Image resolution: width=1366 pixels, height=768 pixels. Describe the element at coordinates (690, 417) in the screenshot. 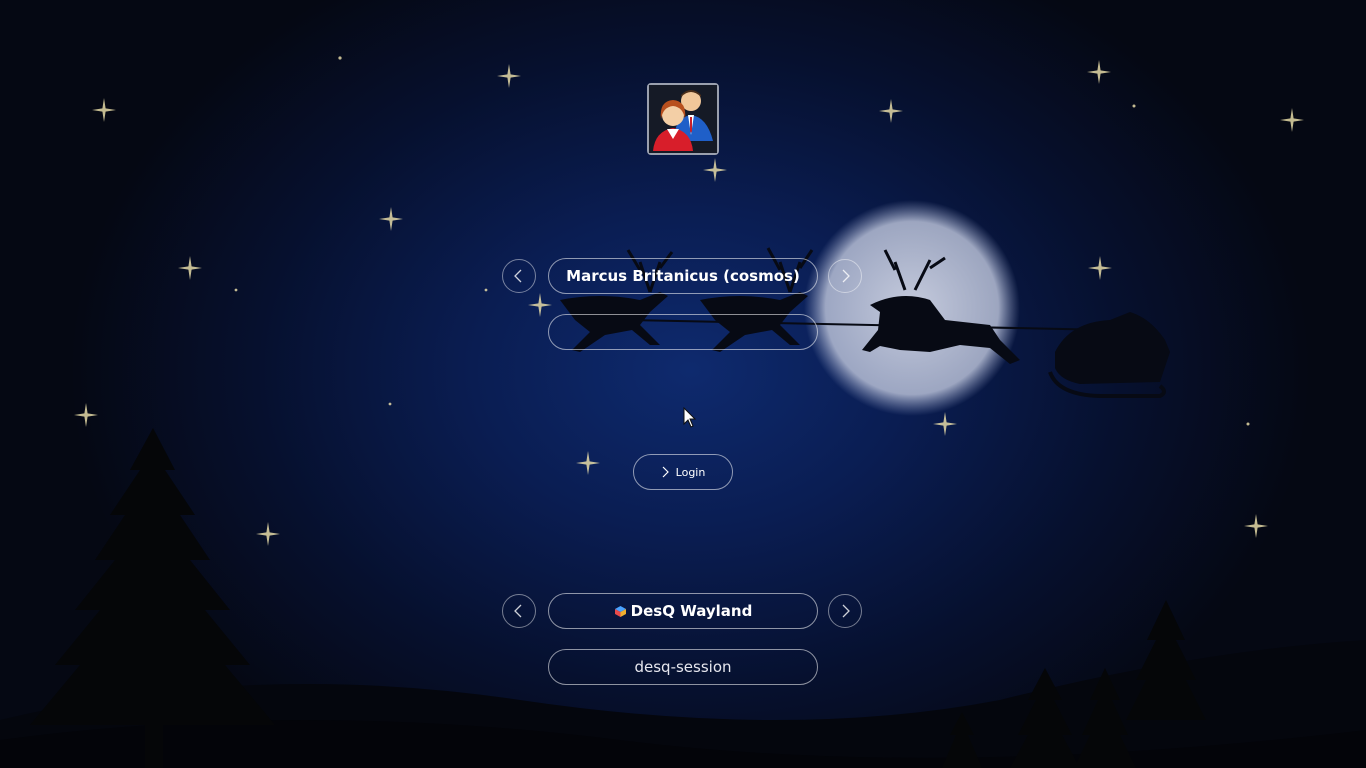

I see `mouse-cursor-icon` at that location.